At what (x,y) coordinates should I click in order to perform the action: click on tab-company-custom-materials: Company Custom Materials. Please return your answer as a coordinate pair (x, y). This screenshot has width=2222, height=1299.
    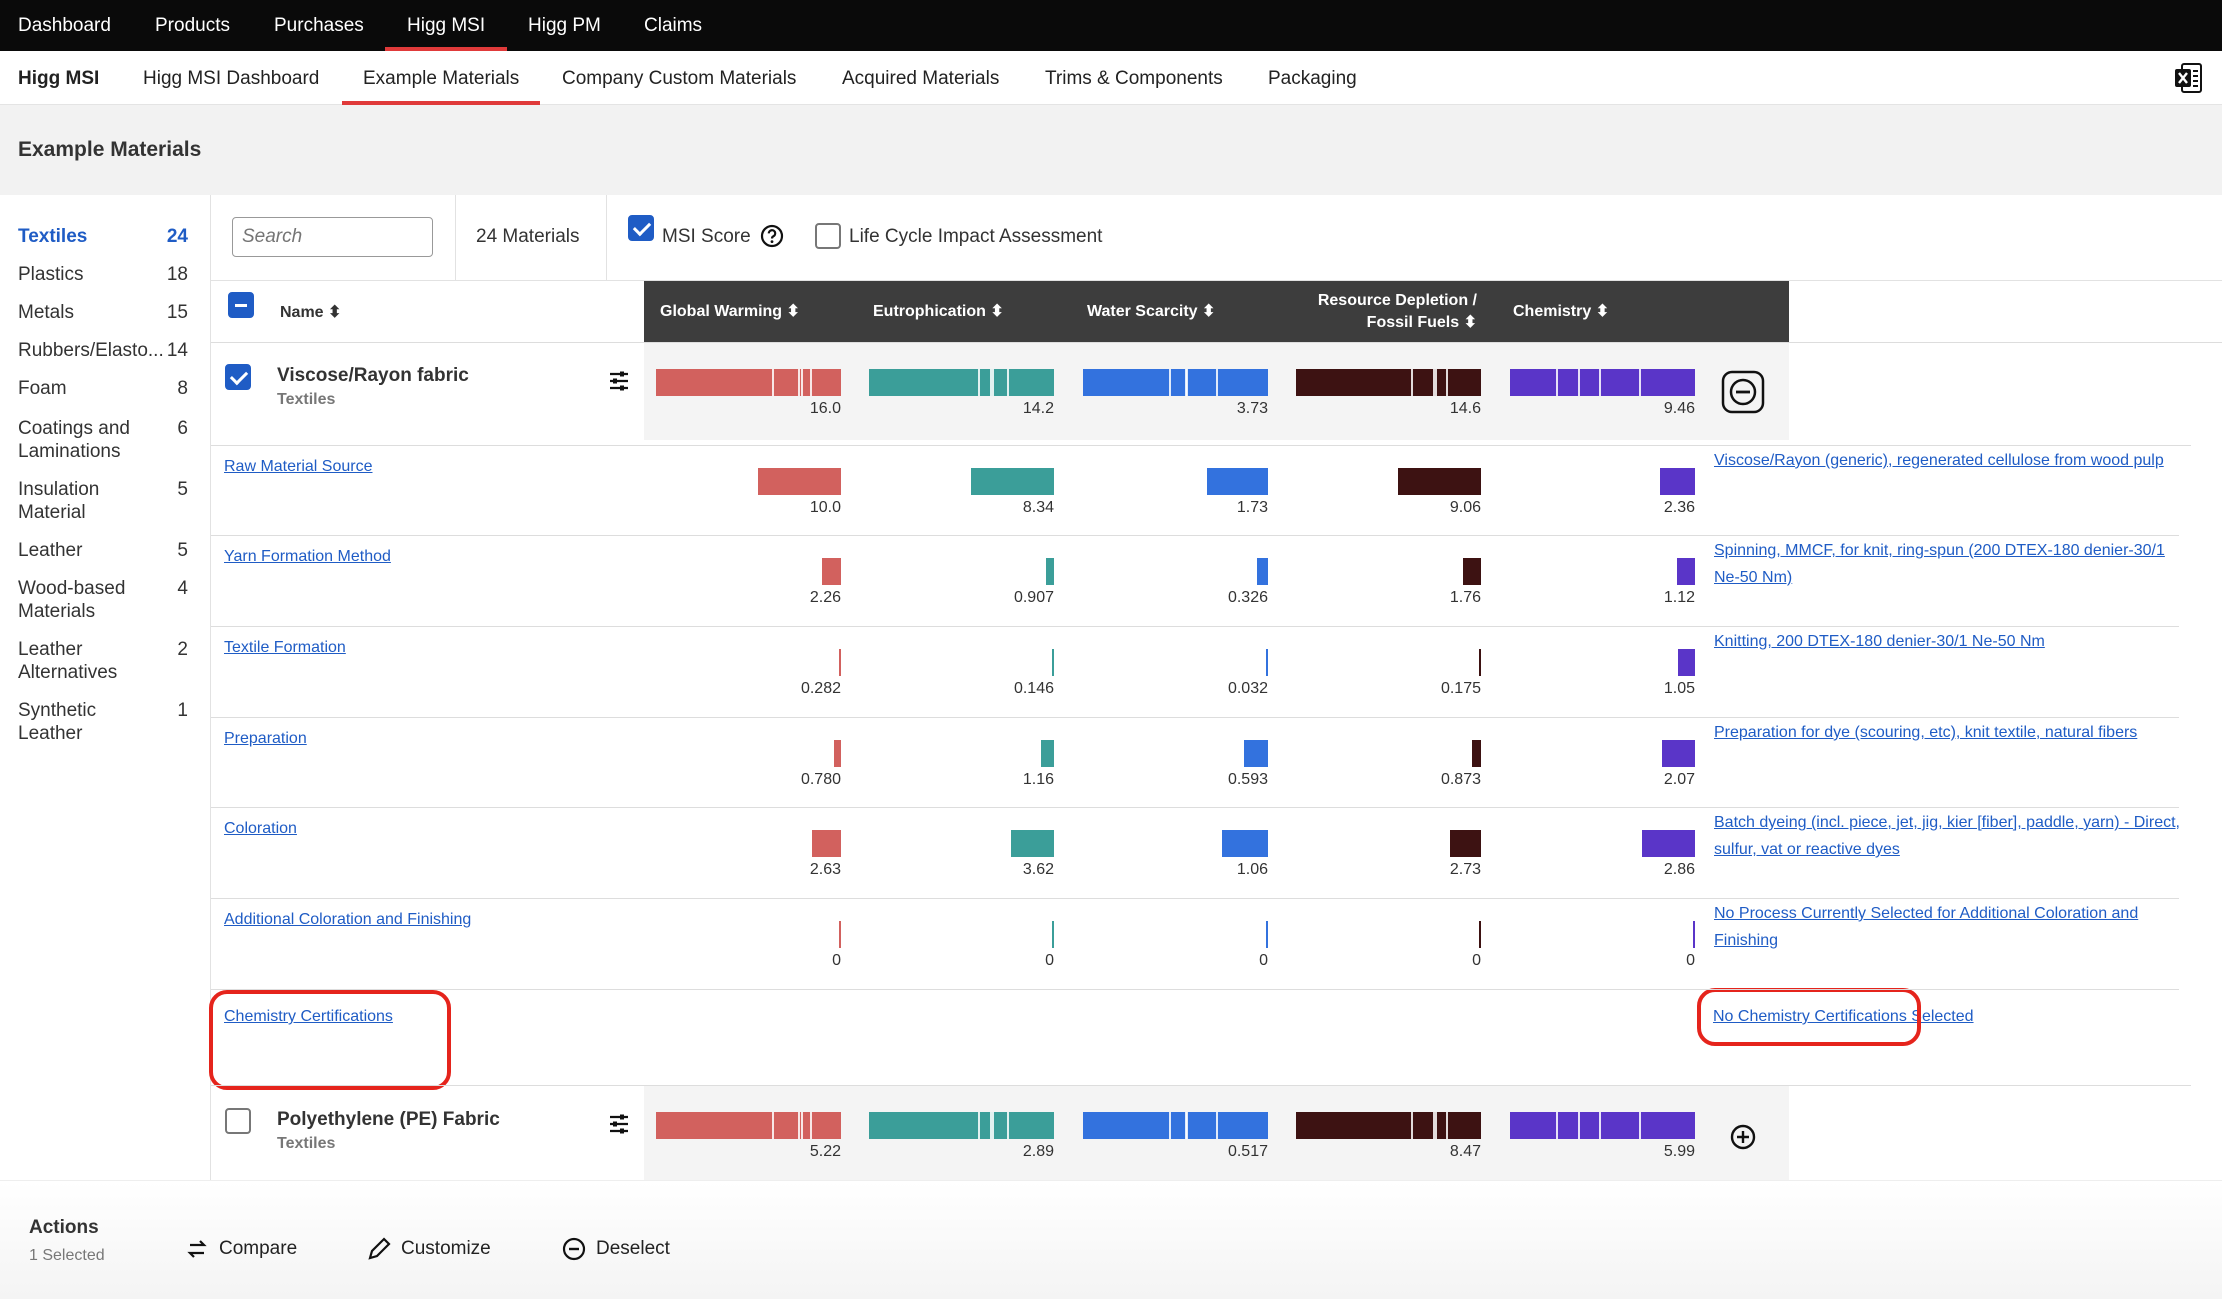
    Looking at the image, I should click on (679, 78).